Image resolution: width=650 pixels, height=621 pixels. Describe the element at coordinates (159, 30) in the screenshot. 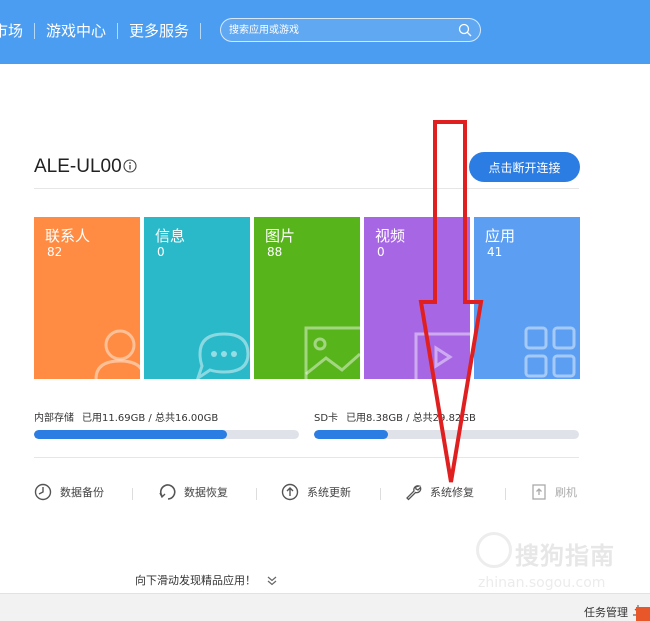

I see `nav-item-more-services: 更多服务` at that location.